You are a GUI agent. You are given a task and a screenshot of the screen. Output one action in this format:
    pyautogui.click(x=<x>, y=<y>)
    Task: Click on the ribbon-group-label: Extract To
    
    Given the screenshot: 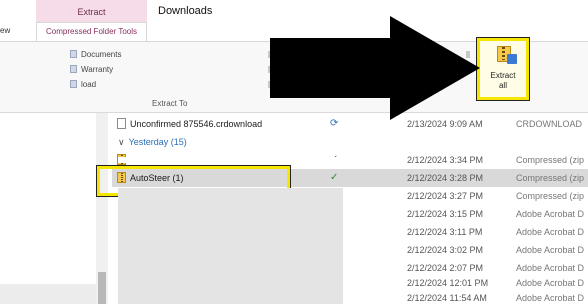 What is the action you would take?
    pyautogui.click(x=170, y=103)
    